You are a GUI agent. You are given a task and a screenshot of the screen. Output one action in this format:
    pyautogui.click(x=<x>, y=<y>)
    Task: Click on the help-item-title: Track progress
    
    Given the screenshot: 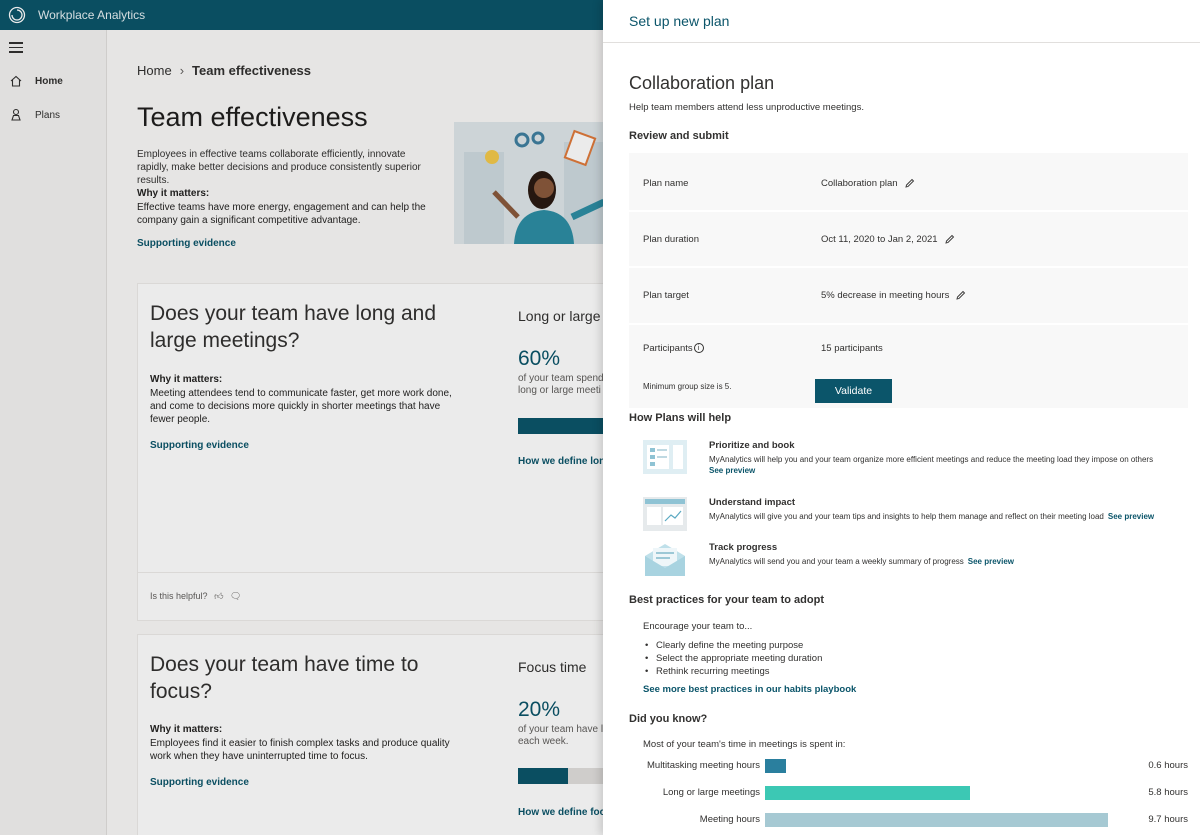 What is the action you would take?
    pyautogui.click(x=743, y=547)
    